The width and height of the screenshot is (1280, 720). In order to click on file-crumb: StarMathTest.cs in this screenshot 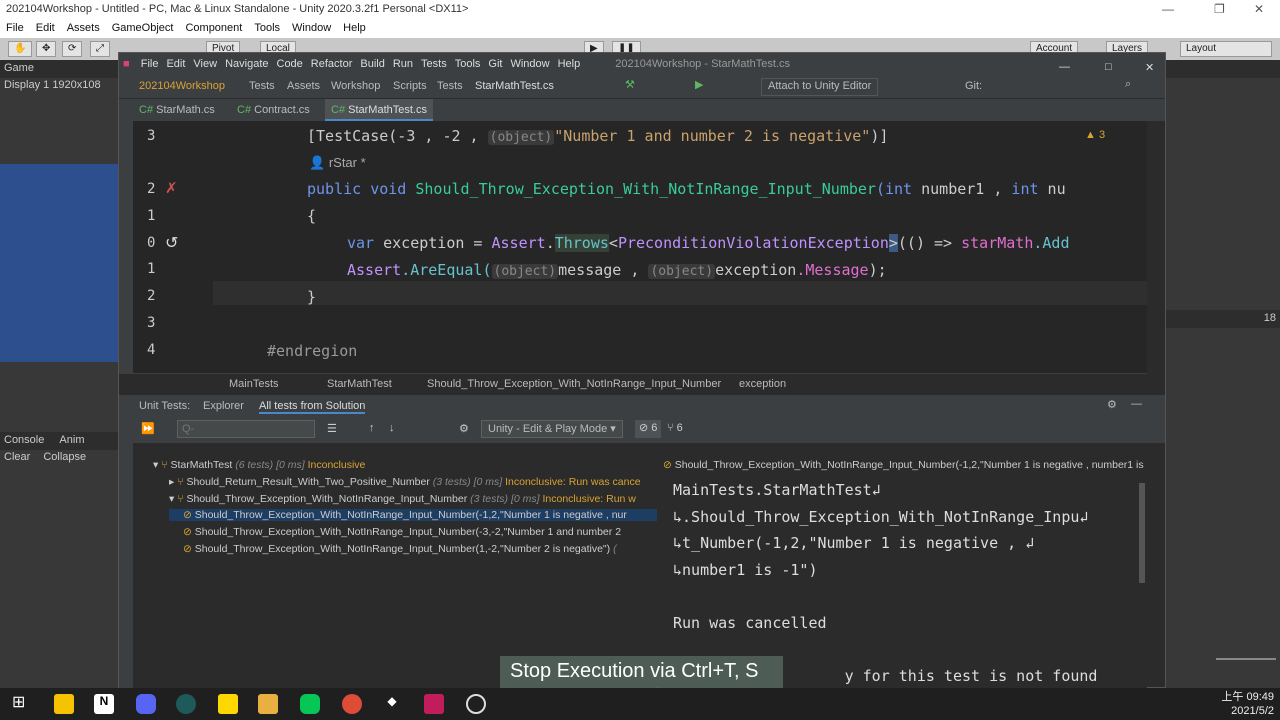, I will do `click(514, 86)`.